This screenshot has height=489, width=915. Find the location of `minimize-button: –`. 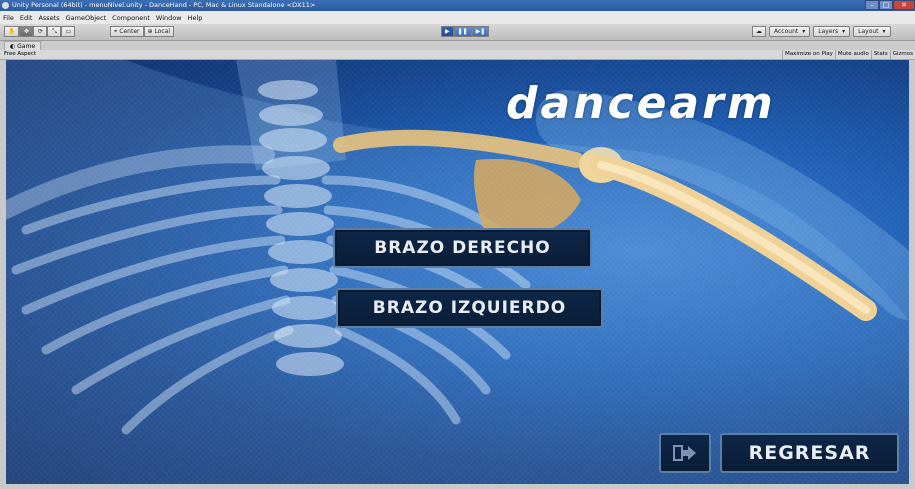

minimize-button: – is located at coordinates (872, 5).